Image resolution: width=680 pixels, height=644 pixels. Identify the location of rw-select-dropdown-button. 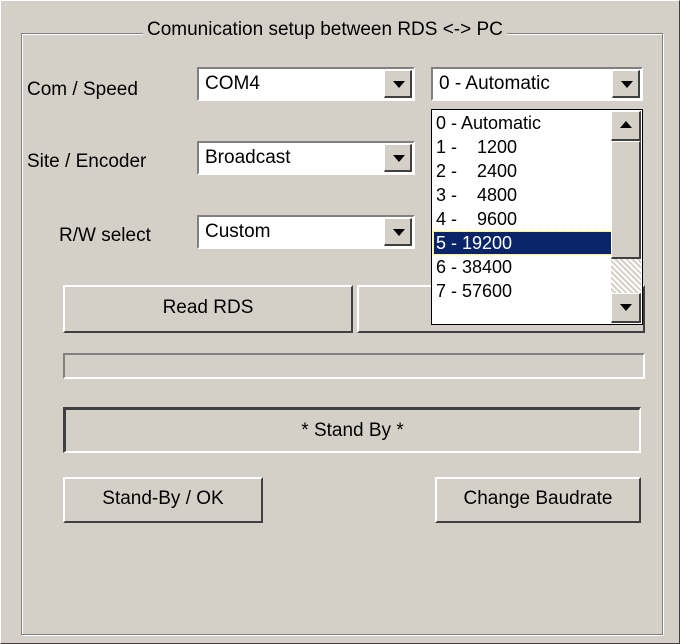
(398, 232).